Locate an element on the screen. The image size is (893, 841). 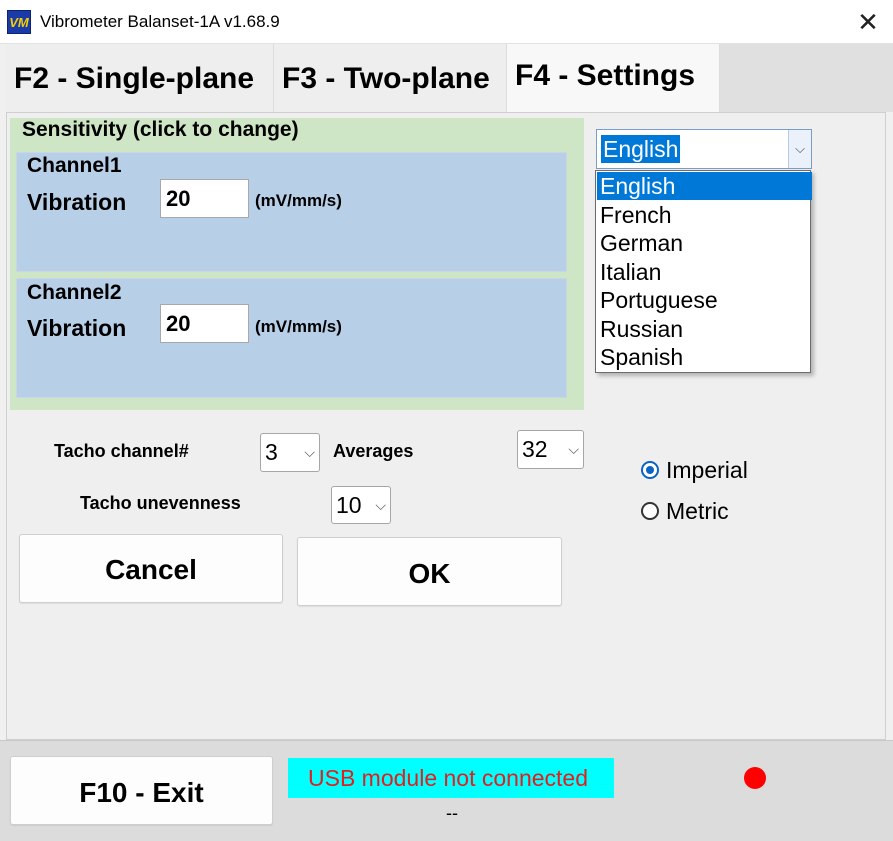
tab-two-plane: F3 - Two-plane is located at coordinates (390, 78).